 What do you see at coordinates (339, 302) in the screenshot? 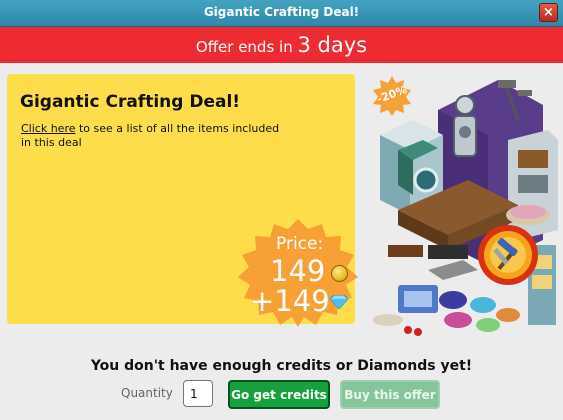
I see `diamond-icon` at bounding box center [339, 302].